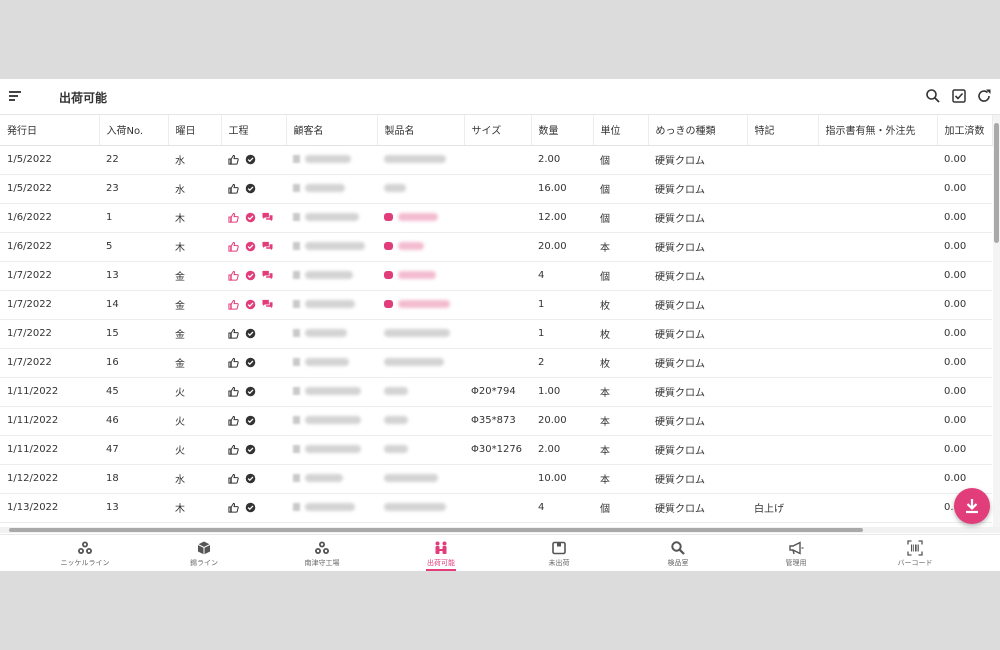  I want to click on column-header: 指示書有無・外注先, so click(878, 130).